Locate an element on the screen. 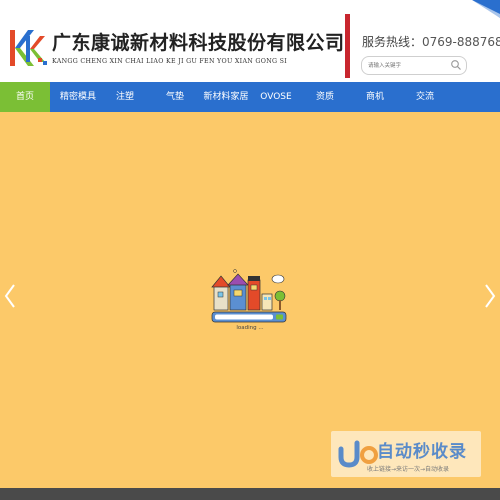 This screenshot has width=500, height=500. nav-item-air-cushion: 气垫 is located at coordinates (175, 97).